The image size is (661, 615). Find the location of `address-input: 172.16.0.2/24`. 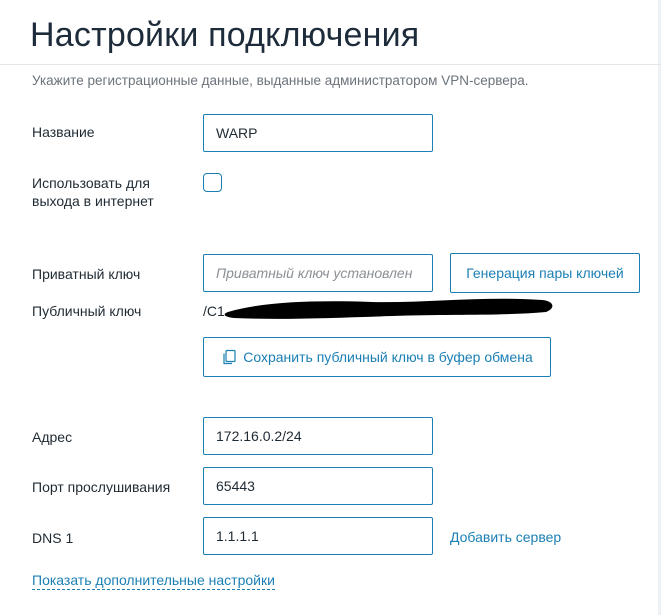

address-input: 172.16.0.2/24 is located at coordinates (318, 436).